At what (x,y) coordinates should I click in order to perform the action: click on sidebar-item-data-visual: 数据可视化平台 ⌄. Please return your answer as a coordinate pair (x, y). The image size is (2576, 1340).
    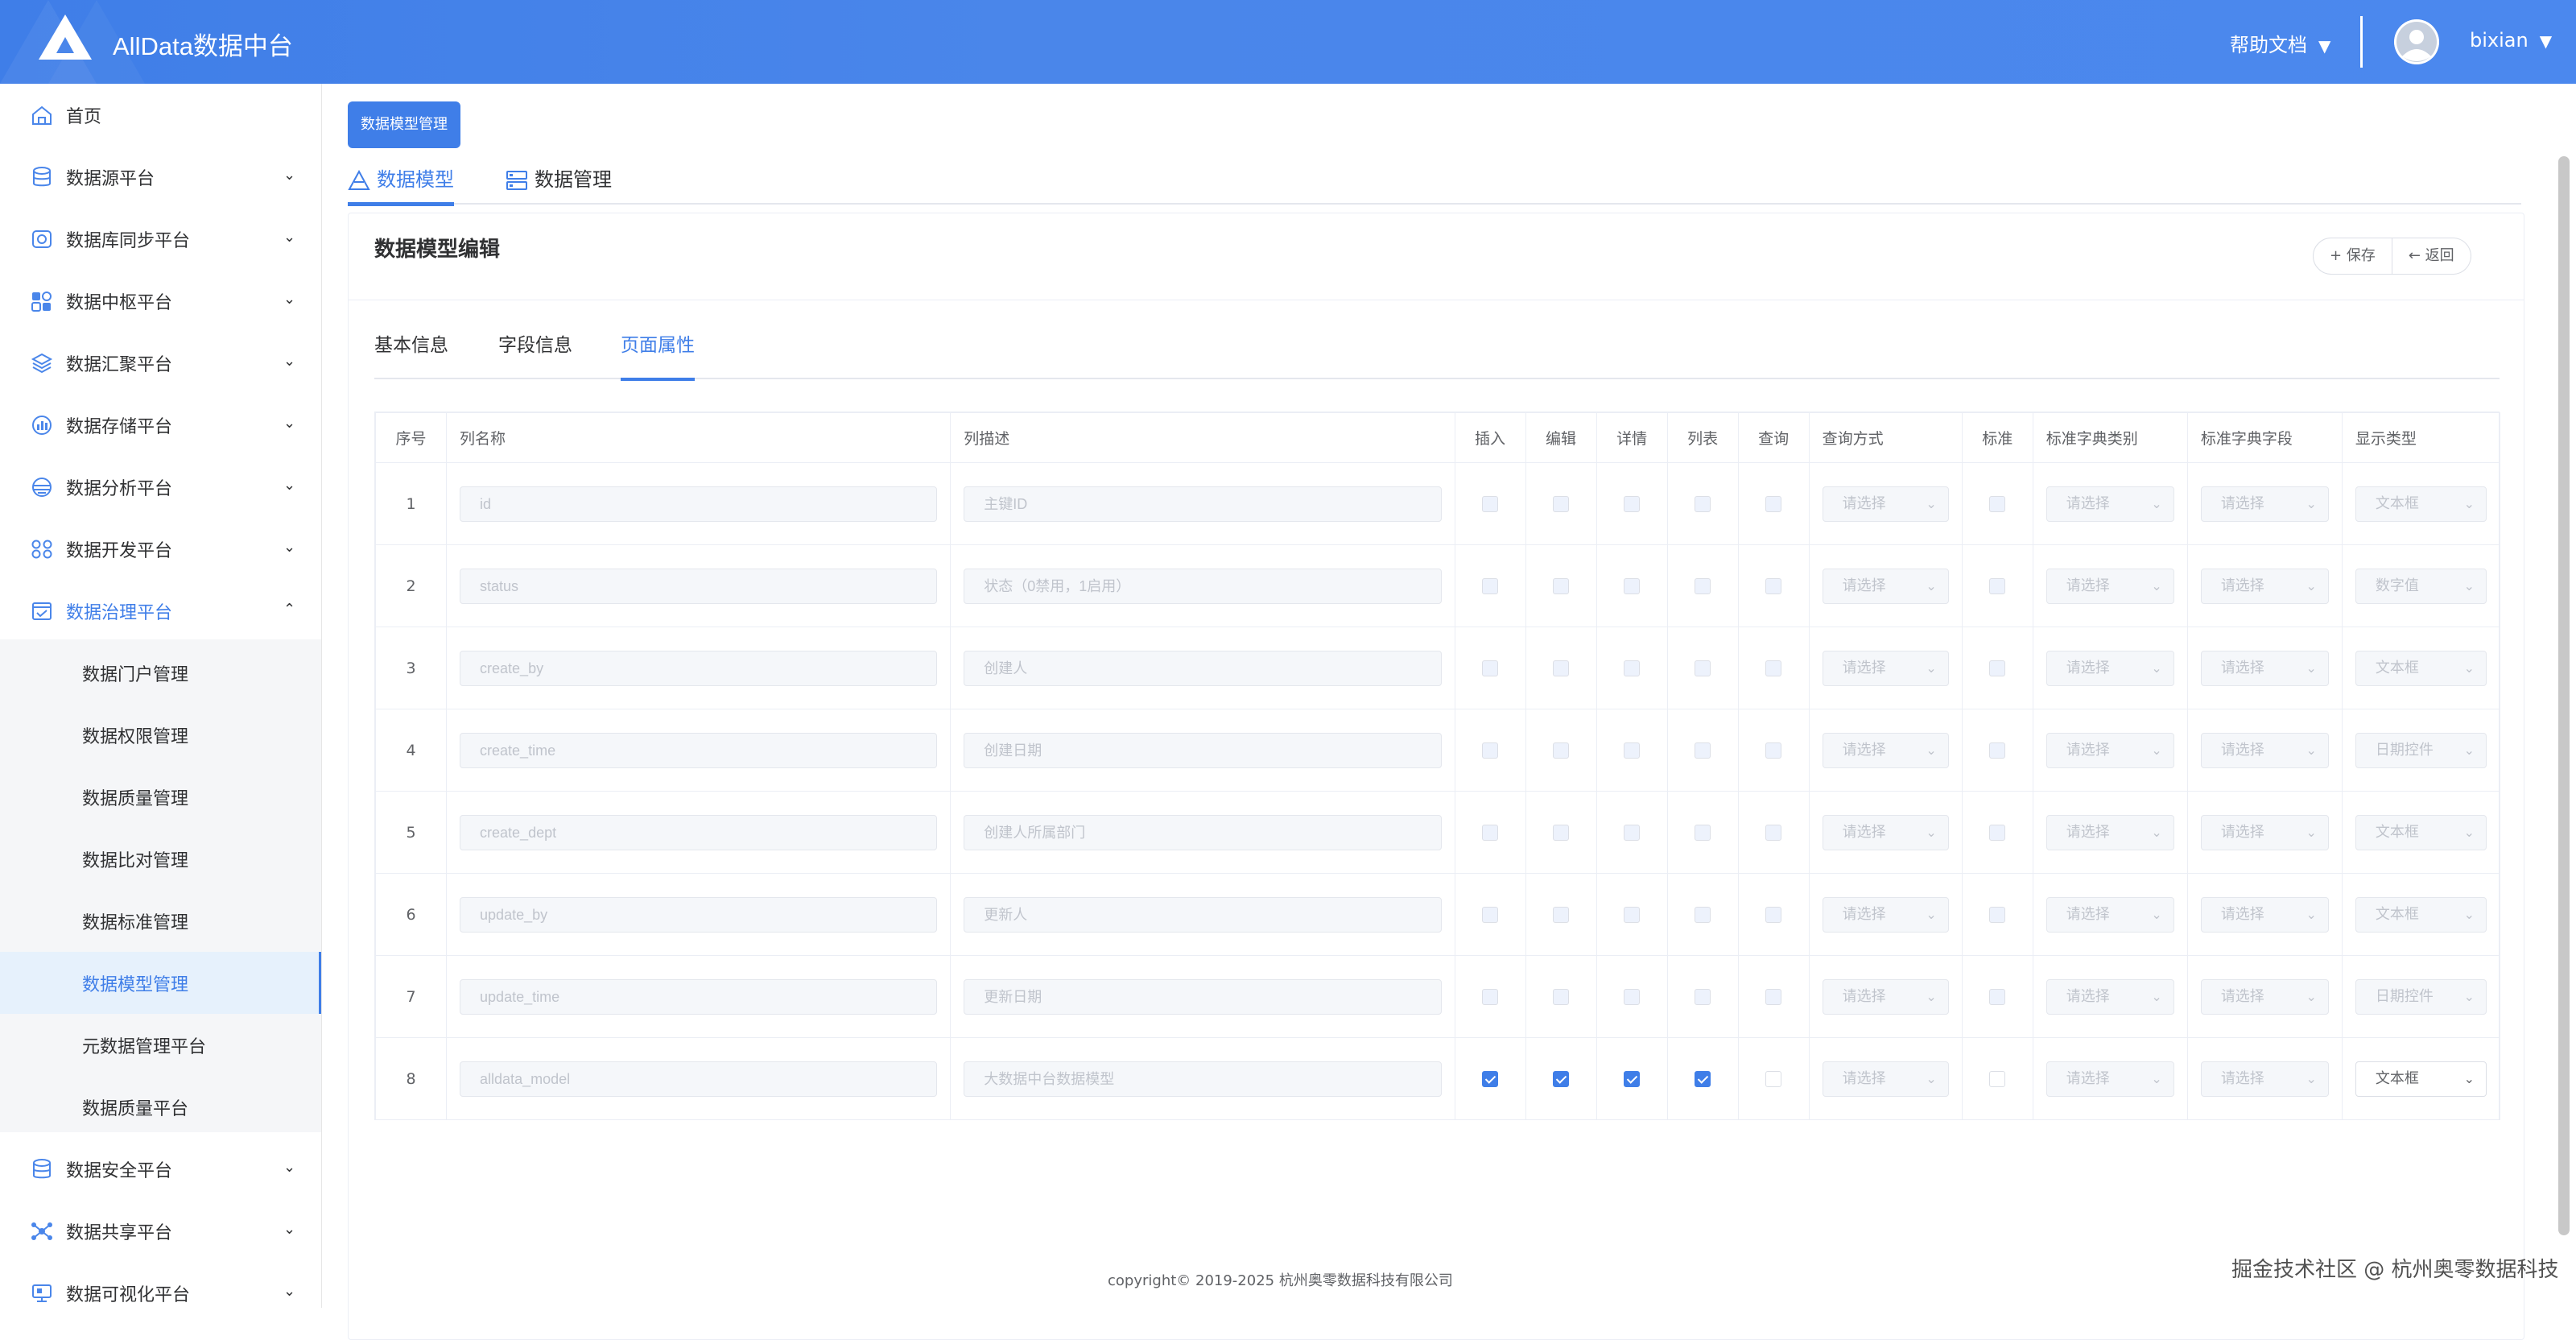
    Looking at the image, I should click on (160, 1285).